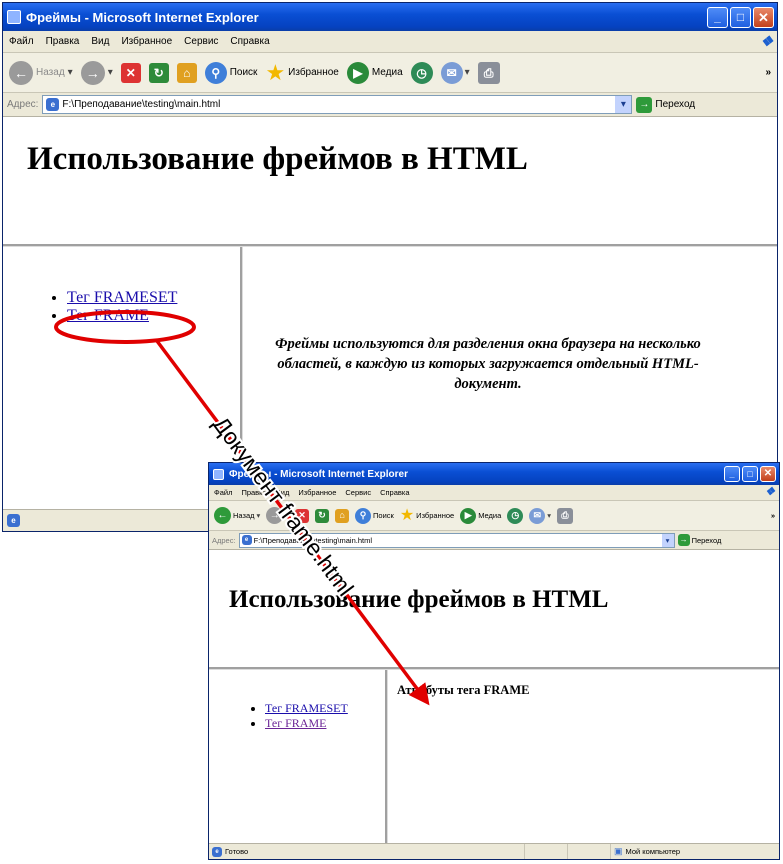 The width and height of the screenshot is (783, 864). What do you see at coordinates (141, 104) in the screenshot?
I see `address-value: F:\Преподавание\testing\main.html` at bounding box center [141, 104].